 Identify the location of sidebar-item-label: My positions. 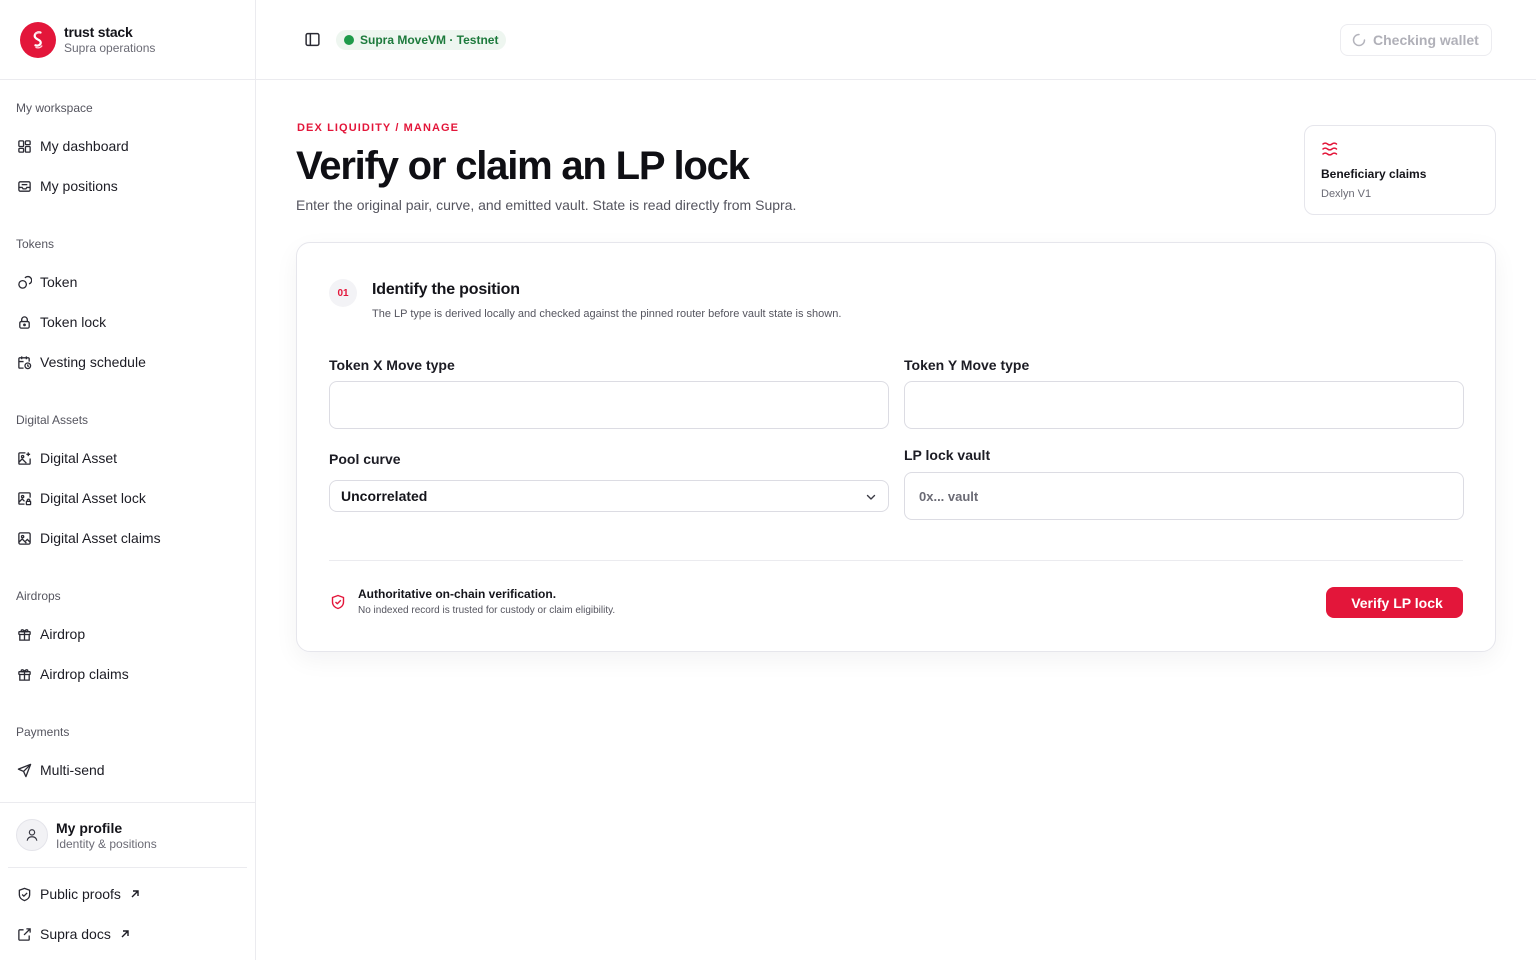
(79, 186).